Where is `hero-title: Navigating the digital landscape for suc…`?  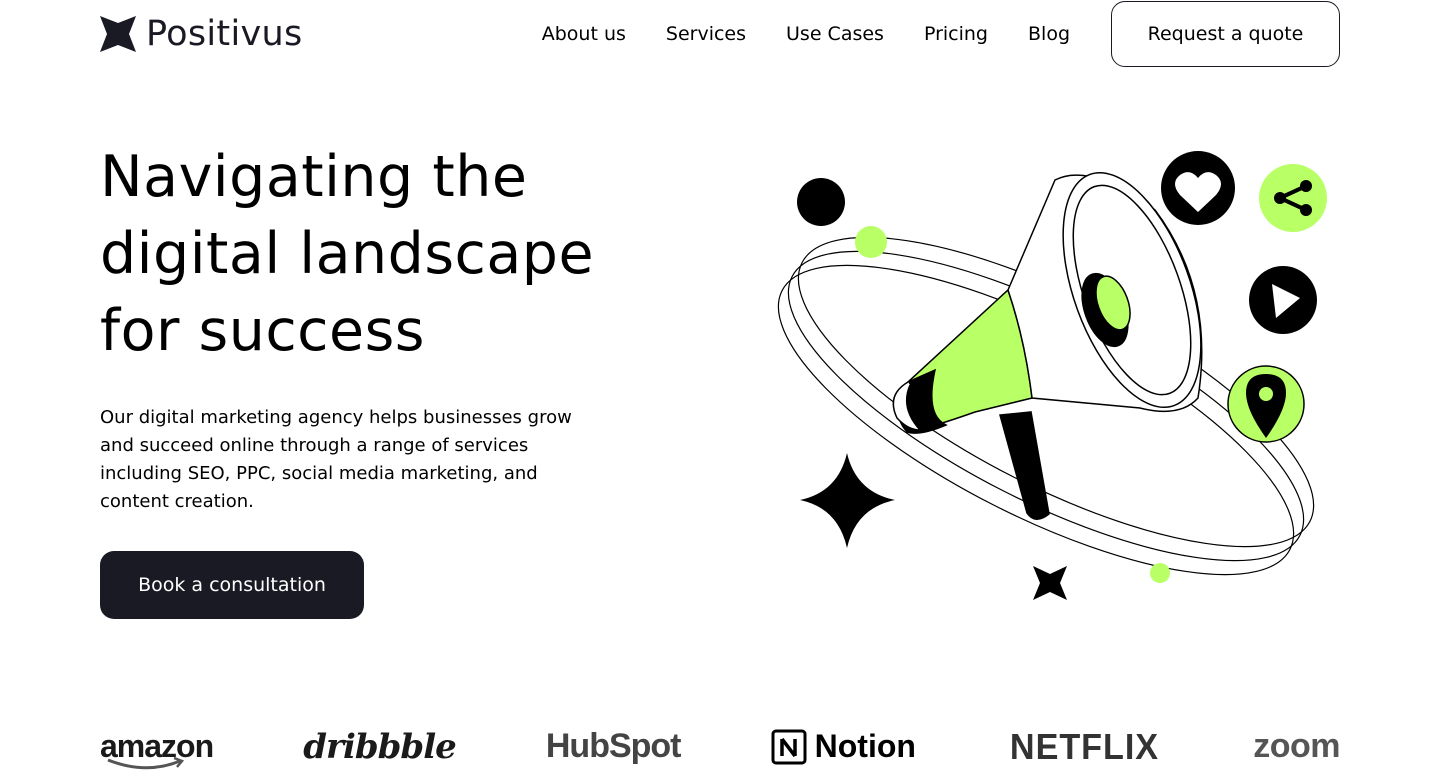 hero-title: Navigating the digital landscape for suc… is located at coordinates (347, 254).